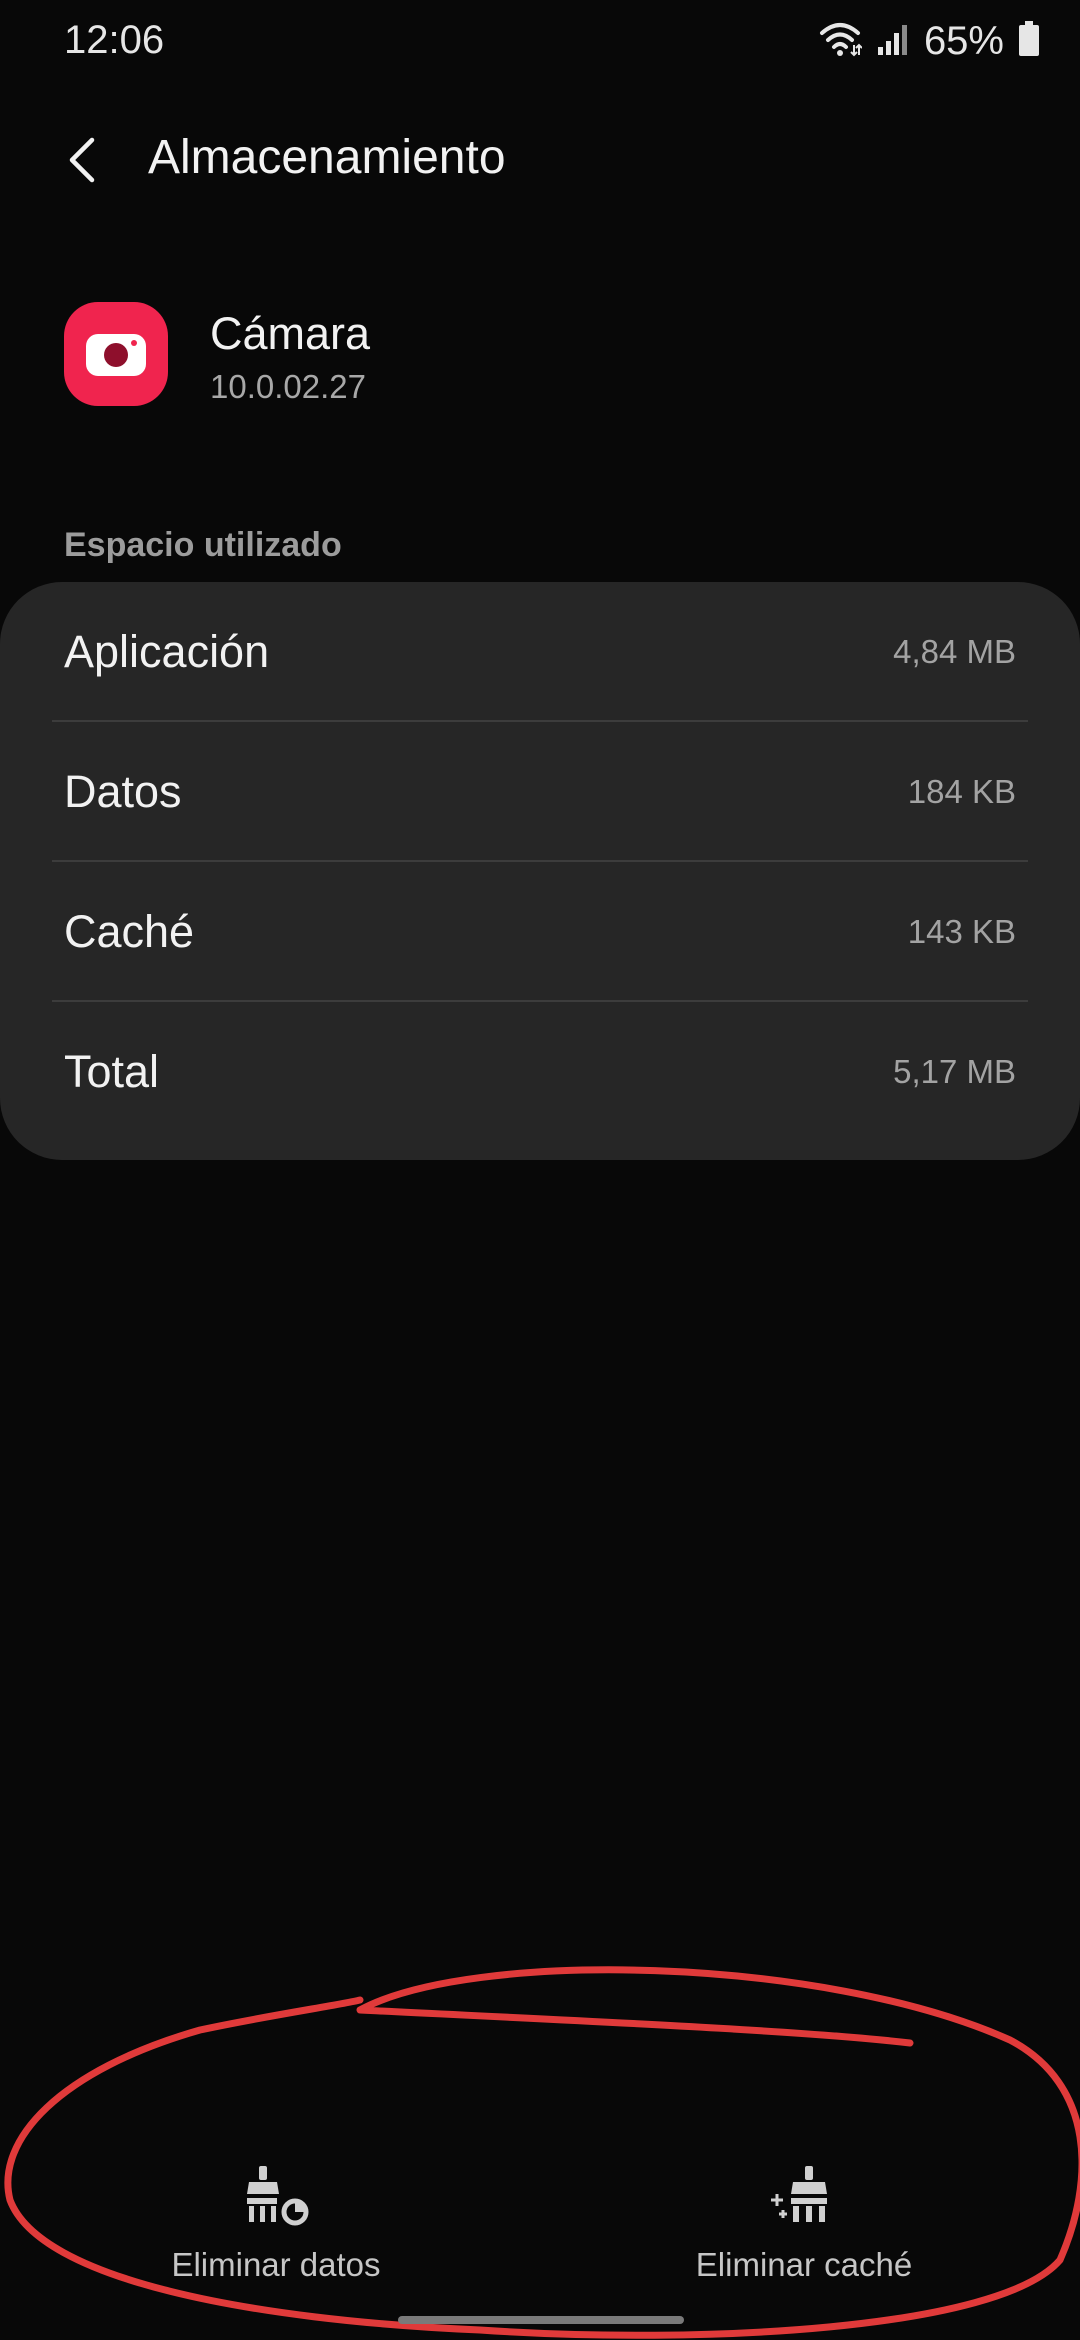 The image size is (1080, 2340). What do you see at coordinates (541, 2320) in the screenshot?
I see `nav-gesture-bar` at bounding box center [541, 2320].